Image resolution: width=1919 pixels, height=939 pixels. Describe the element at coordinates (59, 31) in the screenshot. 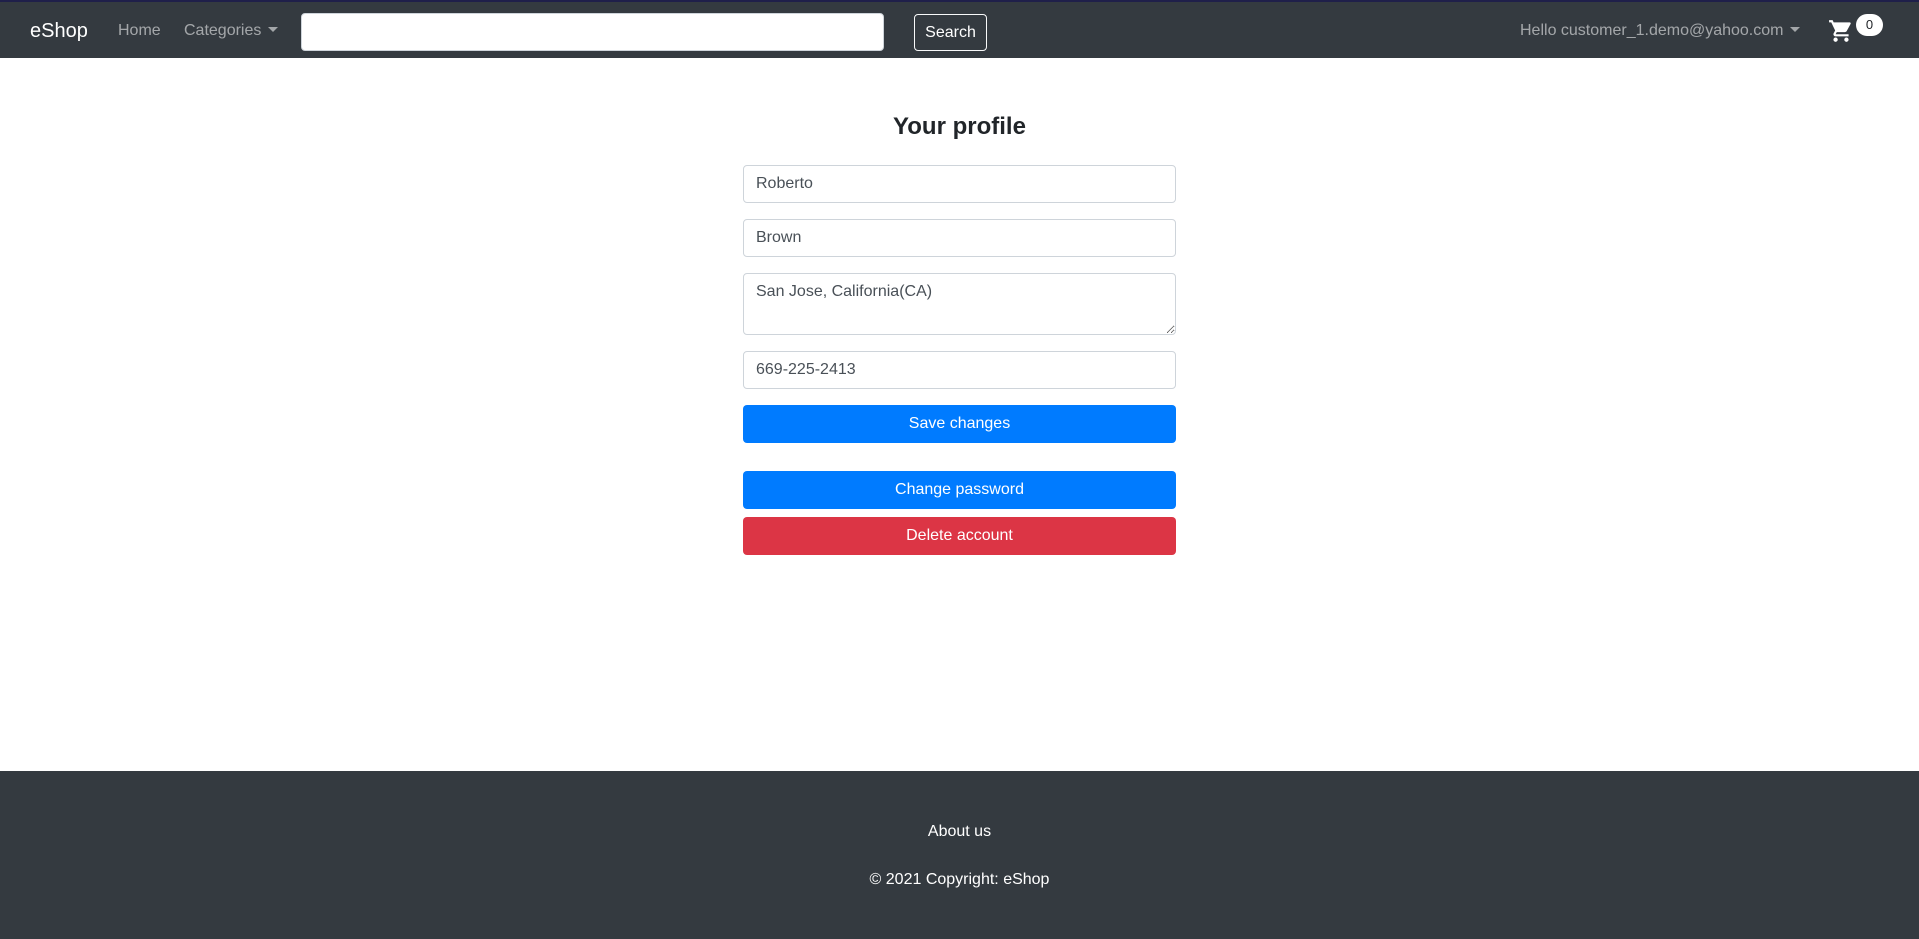

I see `brand-logo: eShop` at that location.